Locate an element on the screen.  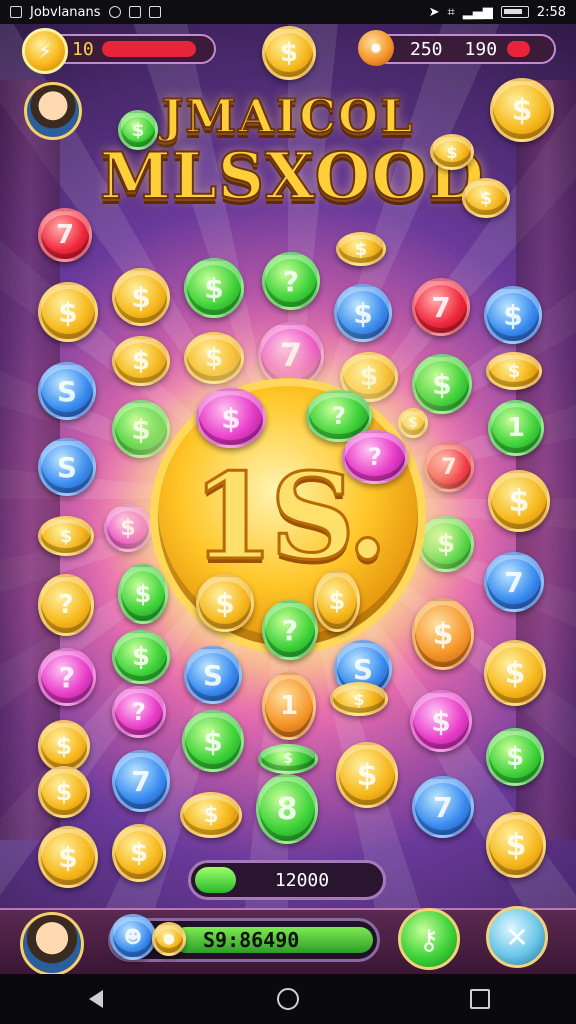
score-value-1: 250 is located at coordinates (426, 49).